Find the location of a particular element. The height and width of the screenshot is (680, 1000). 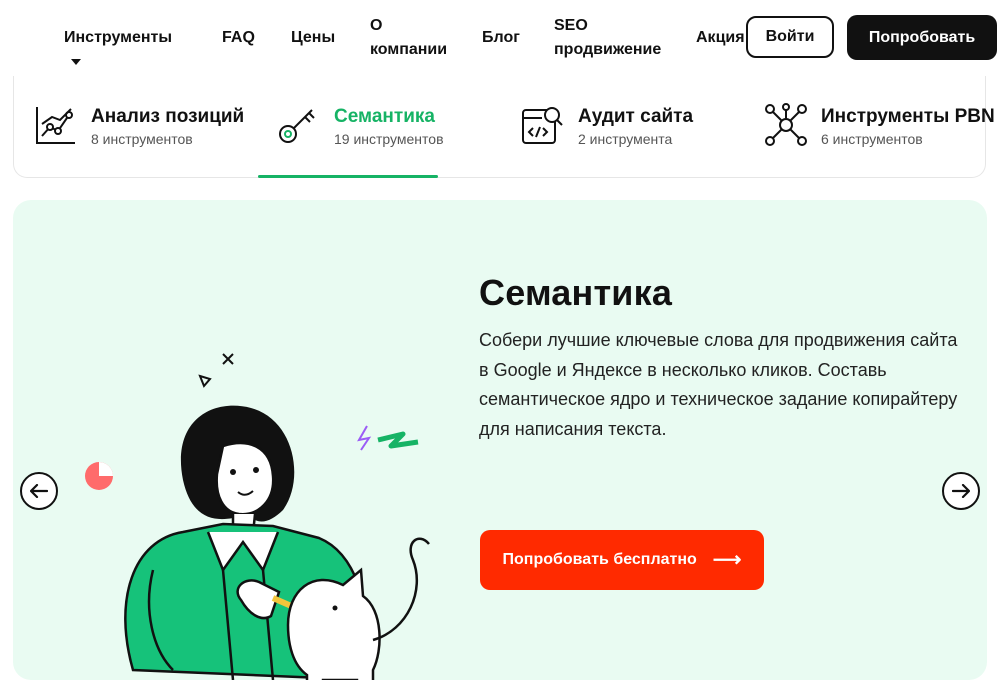

try-free-button-label: Попробовать бесплатно is located at coordinates (599, 559).